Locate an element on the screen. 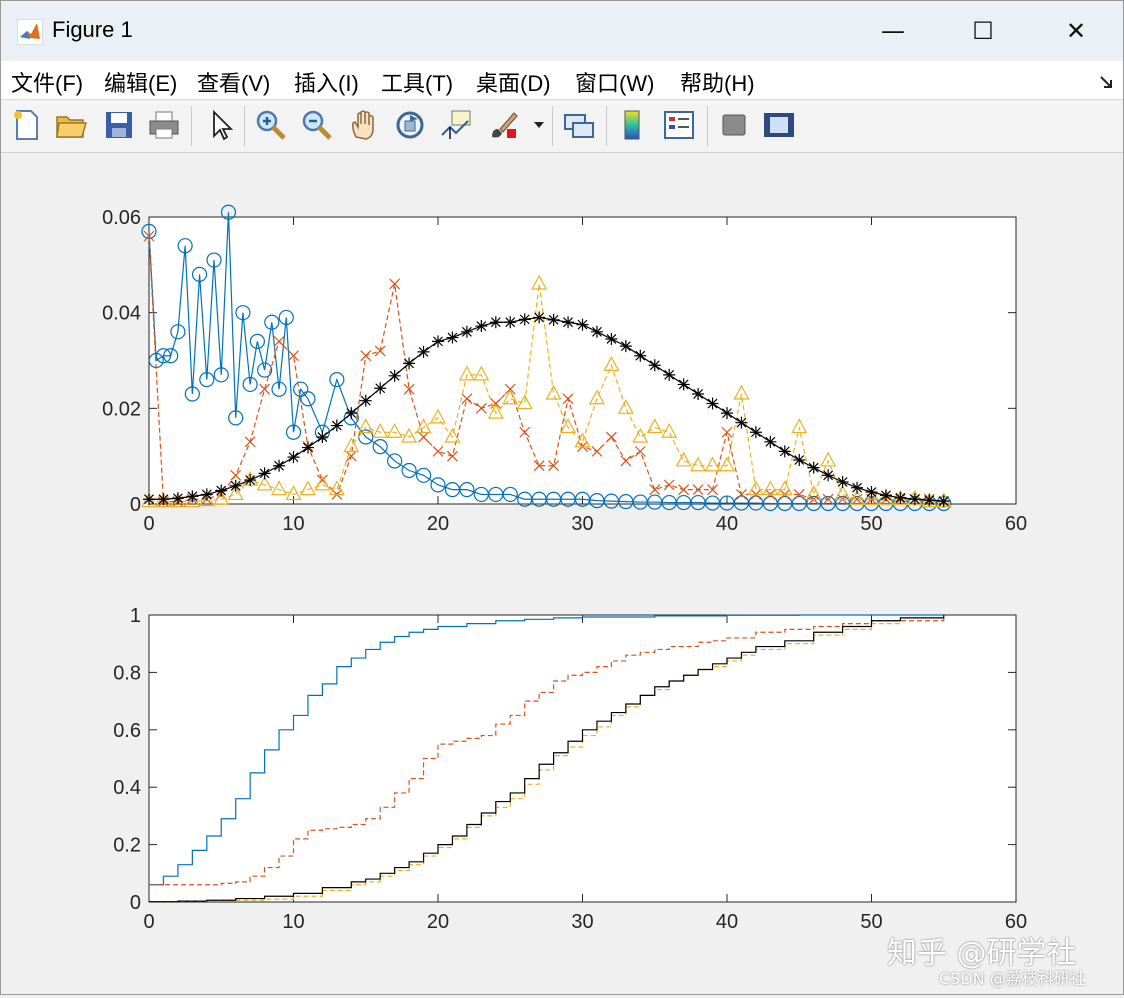 The width and height of the screenshot is (1124, 998). brush-icon is located at coordinates (504, 125).